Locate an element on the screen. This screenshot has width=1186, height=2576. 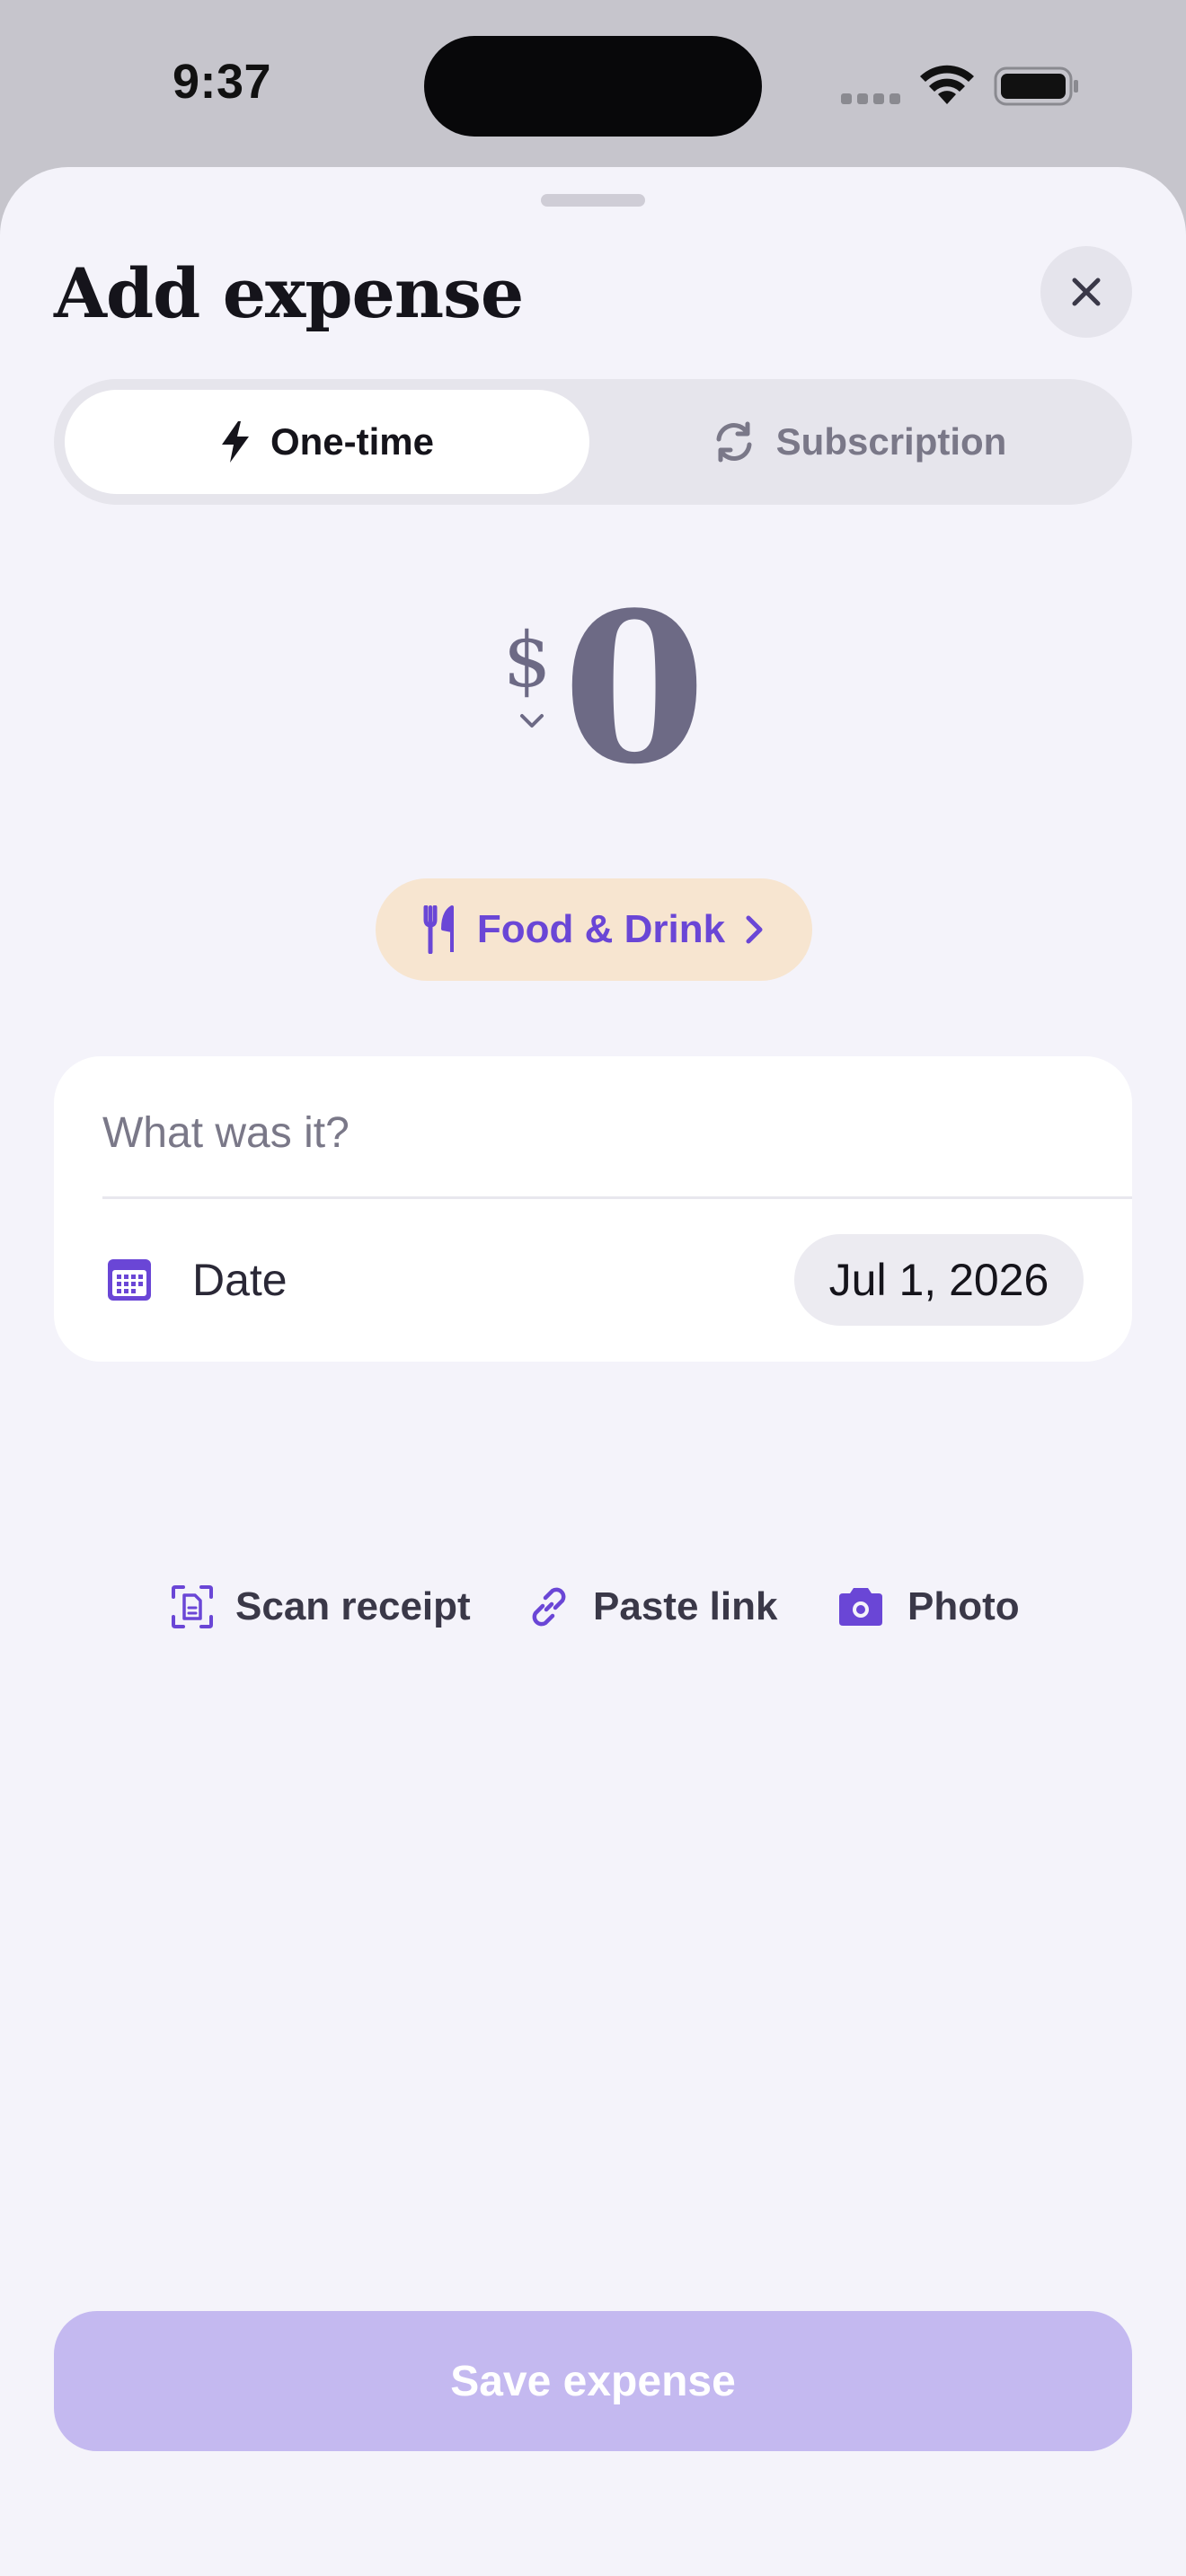
close-button is located at coordinates (1086, 292).